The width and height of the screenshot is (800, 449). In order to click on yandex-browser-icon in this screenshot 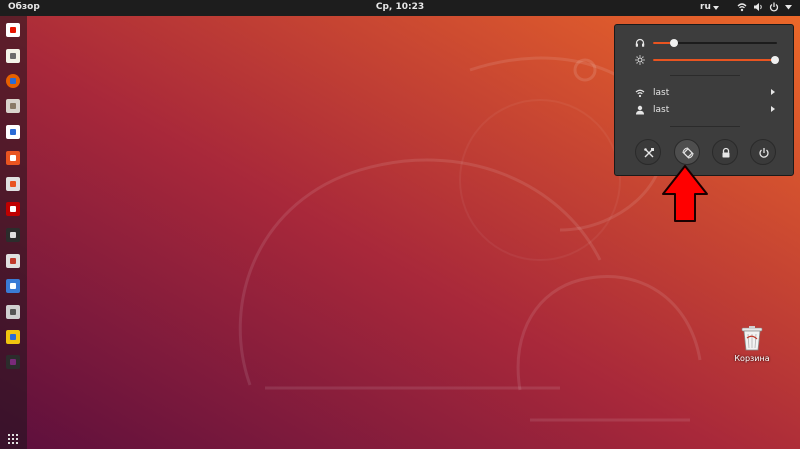, I will do `click(13, 30)`.